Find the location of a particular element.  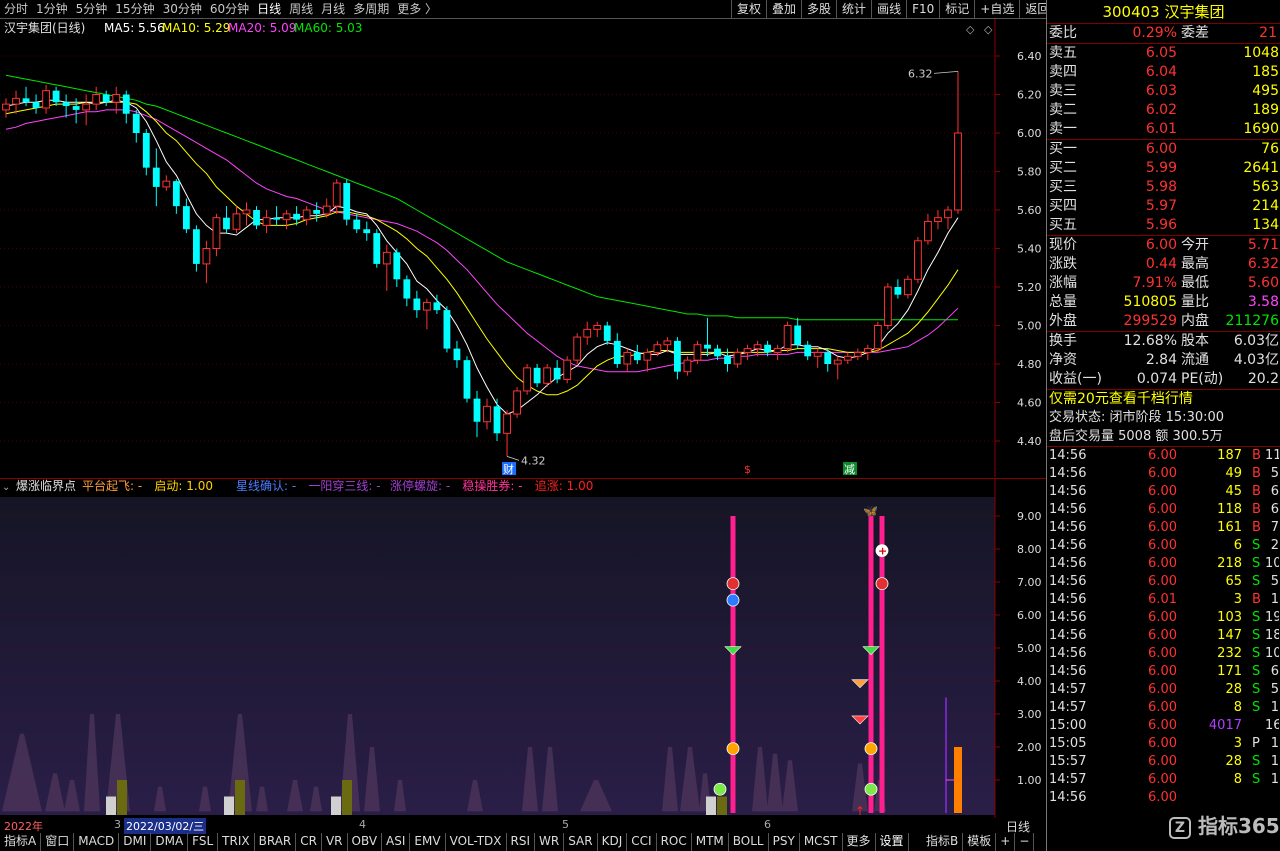

indicator-tab-macd: MACD is located at coordinates (97, 842).